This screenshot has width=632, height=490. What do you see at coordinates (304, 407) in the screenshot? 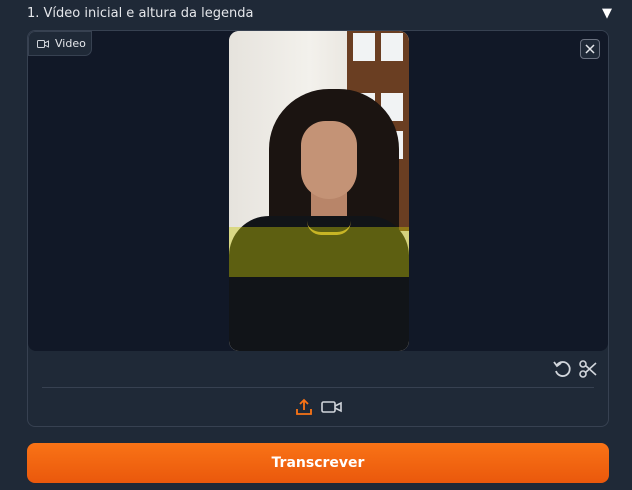
I see `upload-icon` at bounding box center [304, 407].